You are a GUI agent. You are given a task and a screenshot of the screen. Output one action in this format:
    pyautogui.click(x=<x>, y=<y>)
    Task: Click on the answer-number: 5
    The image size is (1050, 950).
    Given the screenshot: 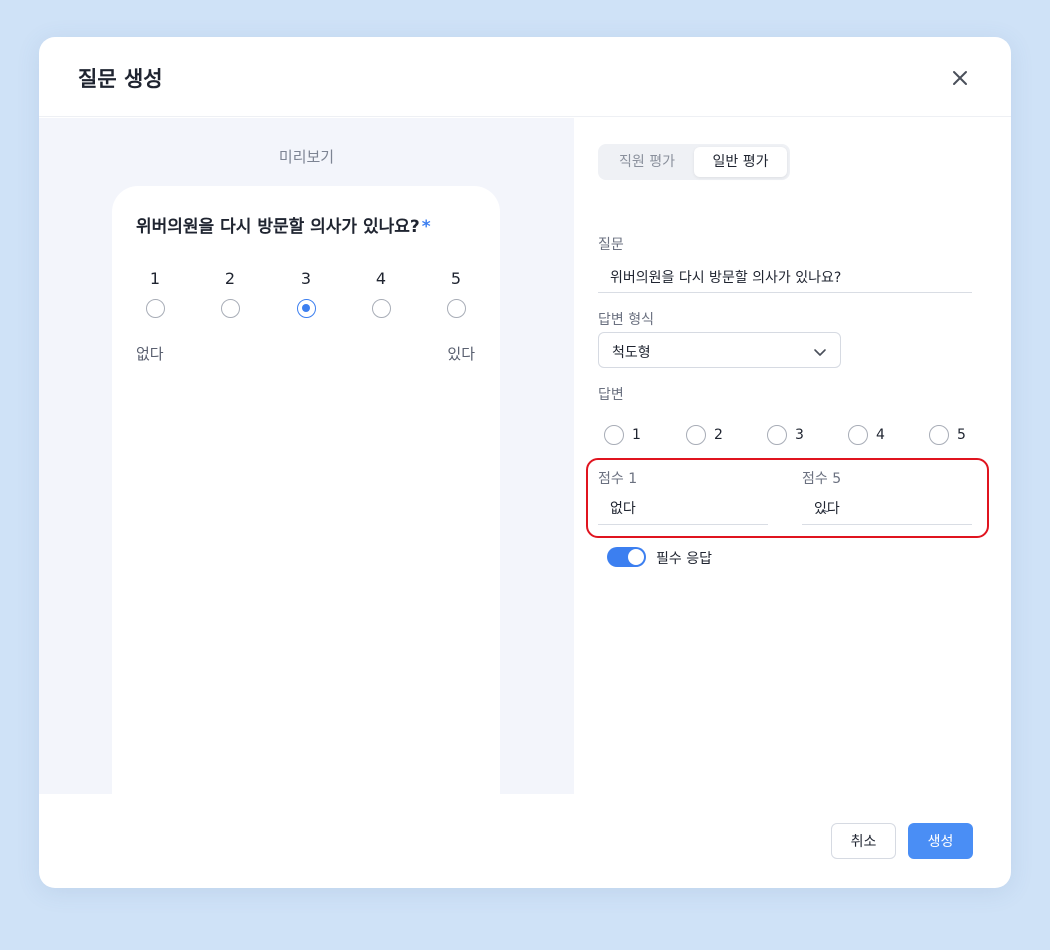 What is the action you would take?
    pyautogui.click(x=961, y=435)
    